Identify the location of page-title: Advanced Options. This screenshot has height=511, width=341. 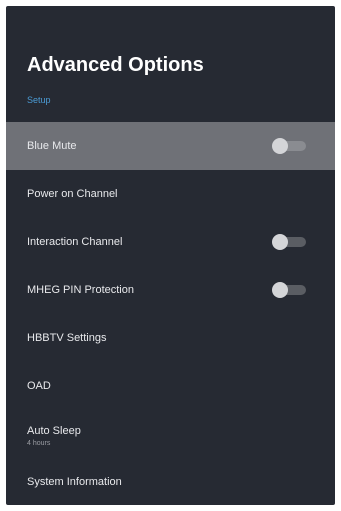
(115, 65).